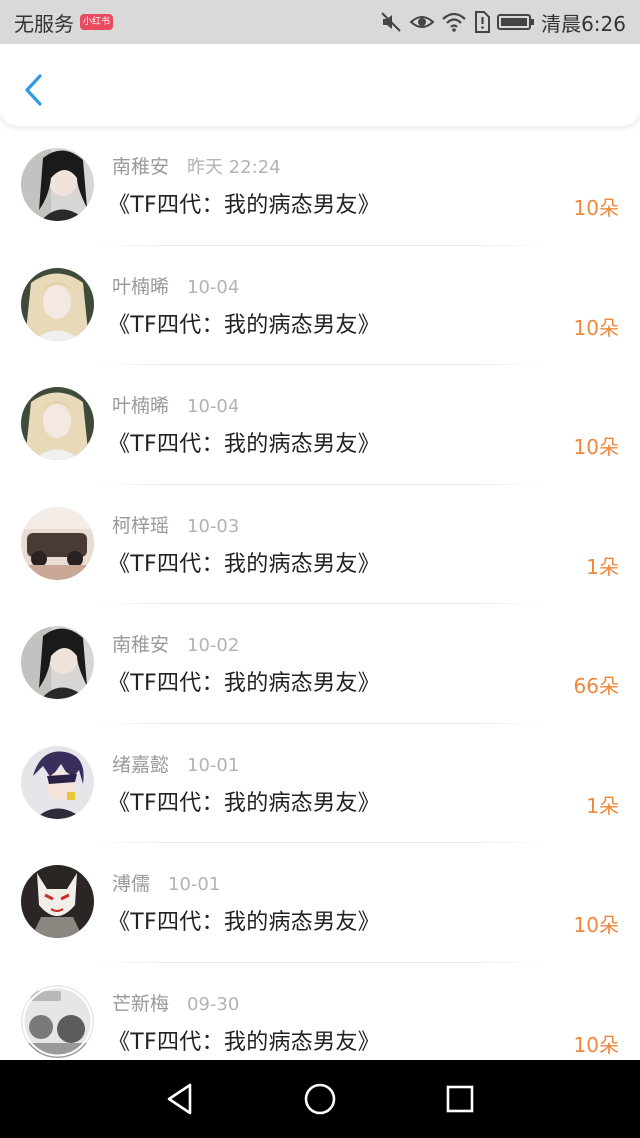 Image resolution: width=640 pixels, height=1138 pixels. I want to click on nav-back-button, so click(180, 1099).